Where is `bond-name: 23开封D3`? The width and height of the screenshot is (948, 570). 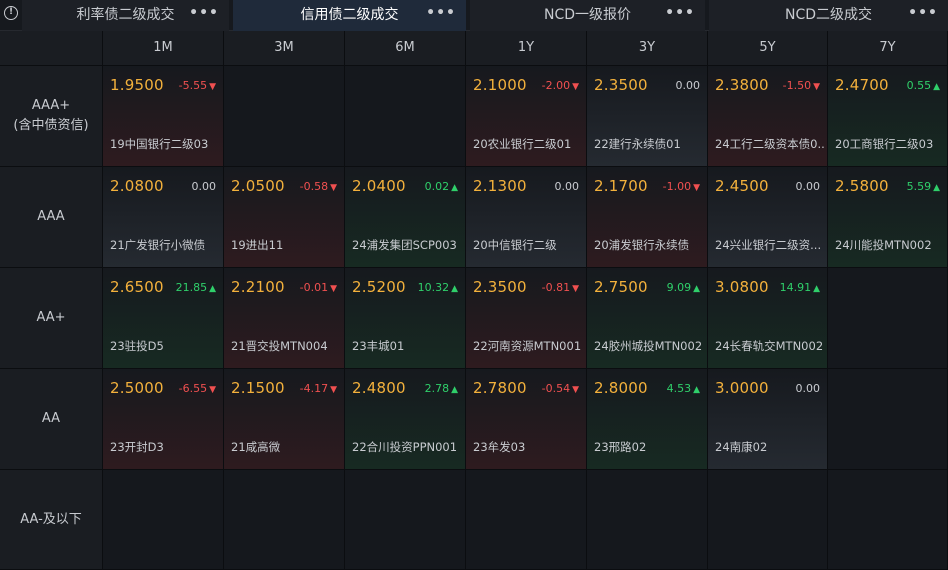 bond-name: 23开封D3 is located at coordinates (137, 447).